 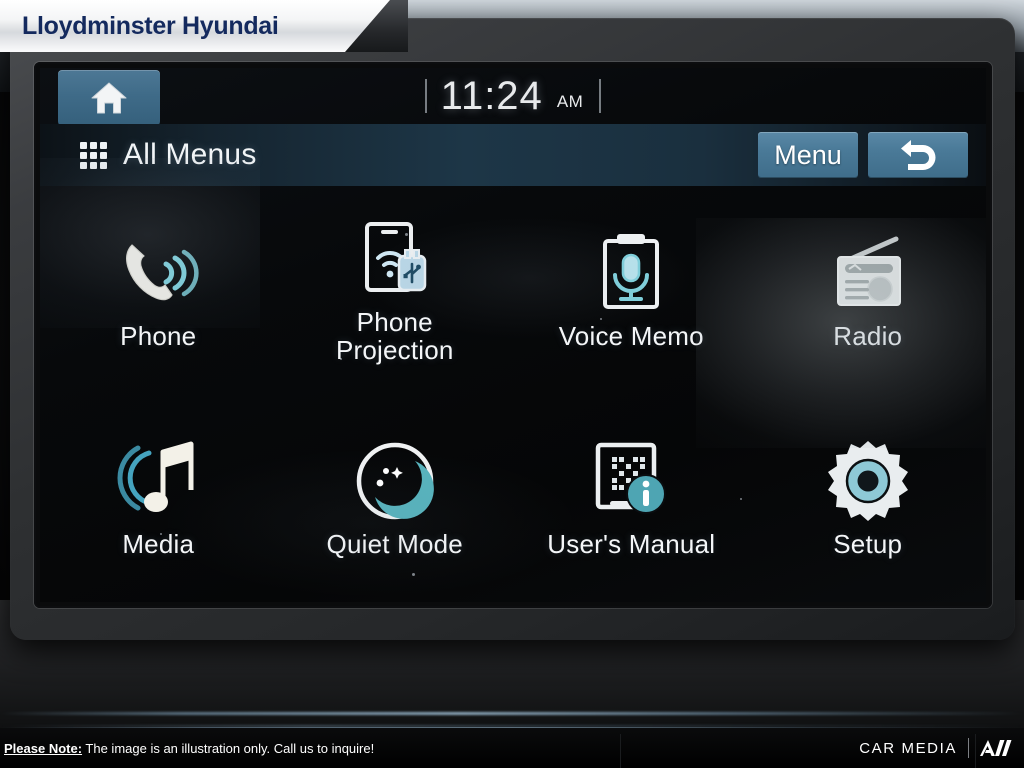 I want to click on app-tile-setup: Setup, so click(x=868, y=498).